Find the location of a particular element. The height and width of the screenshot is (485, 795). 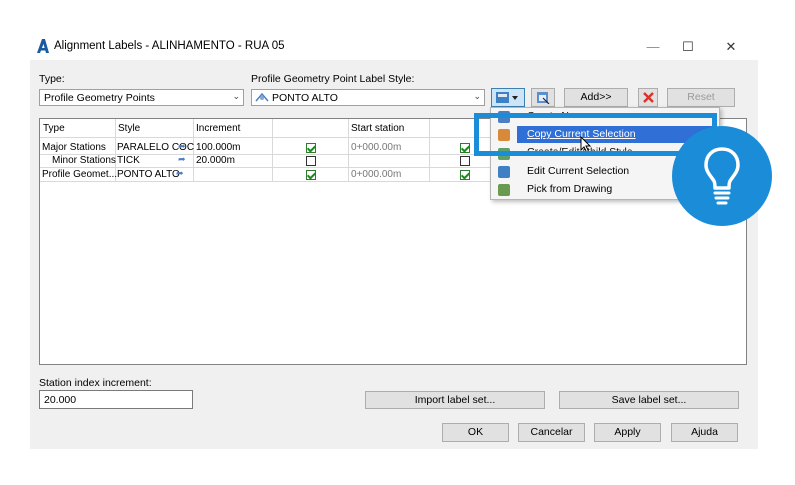

window-title: Alignment Labels - ALINHAMENTO - RUA 05 is located at coordinates (169, 46).